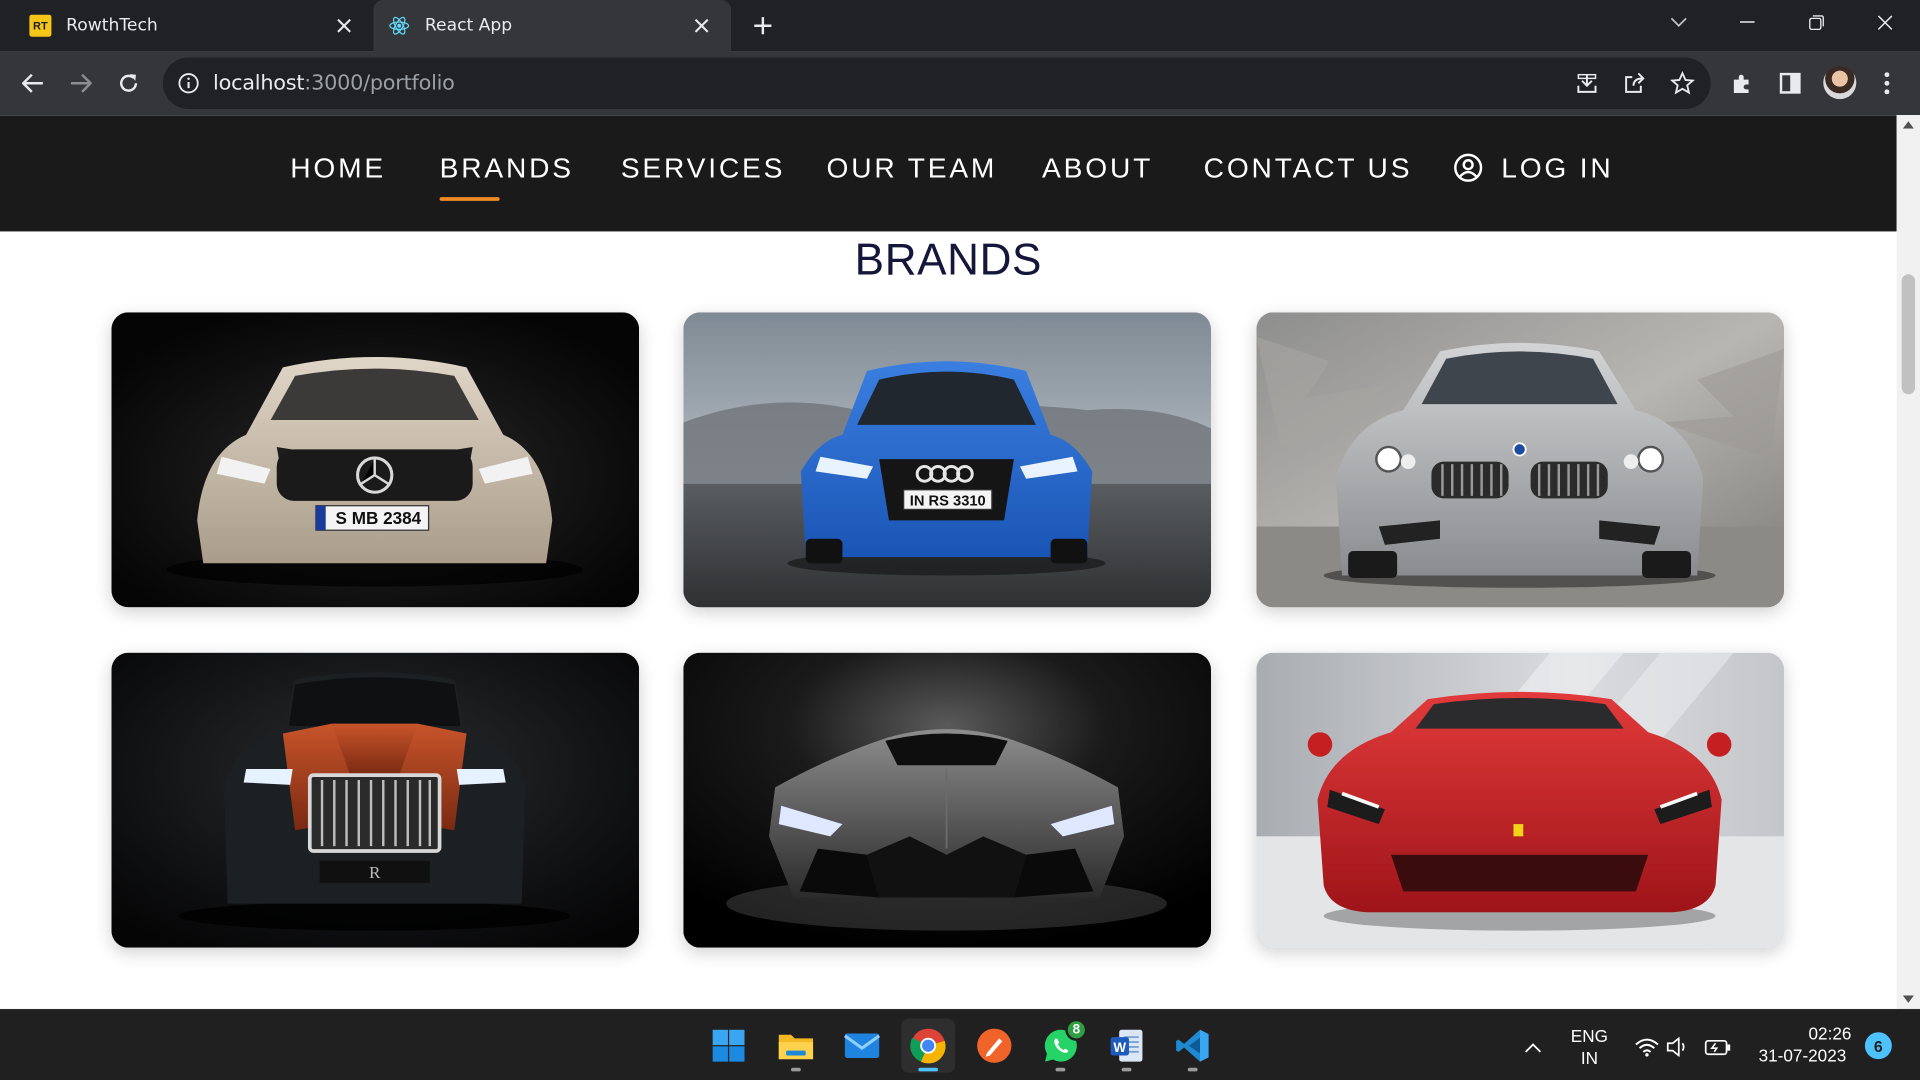  I want to click on arrow-right-icon, so click(81, 83).